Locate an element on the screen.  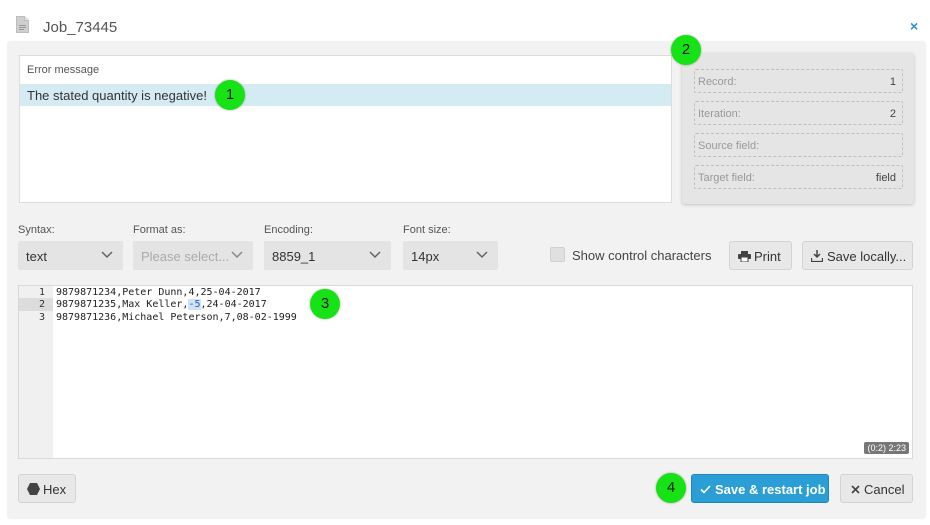
show-control-chars-label: Show control characters is located at coordinates (641, 255).